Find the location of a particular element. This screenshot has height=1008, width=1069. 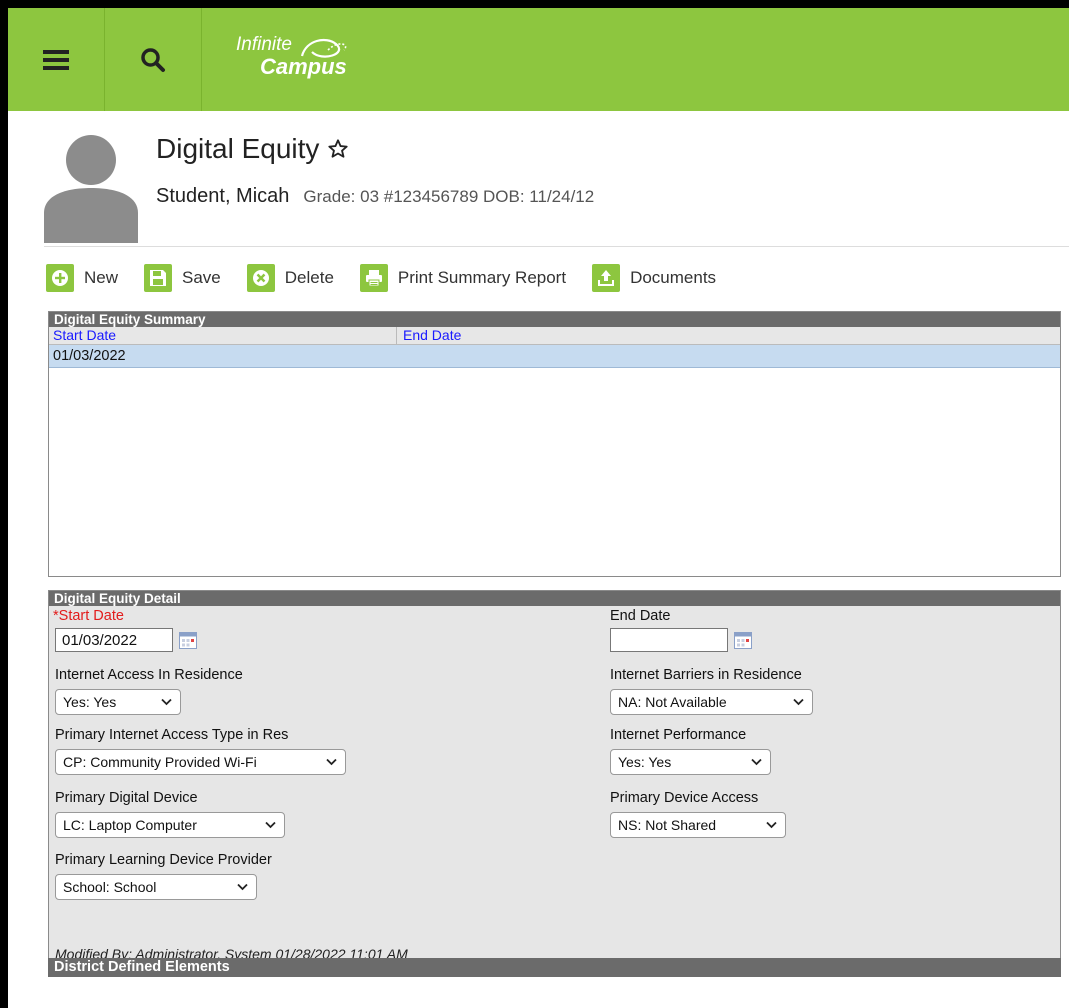

internet-barriers-select: NA: Not Available is located at coordinates (711, 702).